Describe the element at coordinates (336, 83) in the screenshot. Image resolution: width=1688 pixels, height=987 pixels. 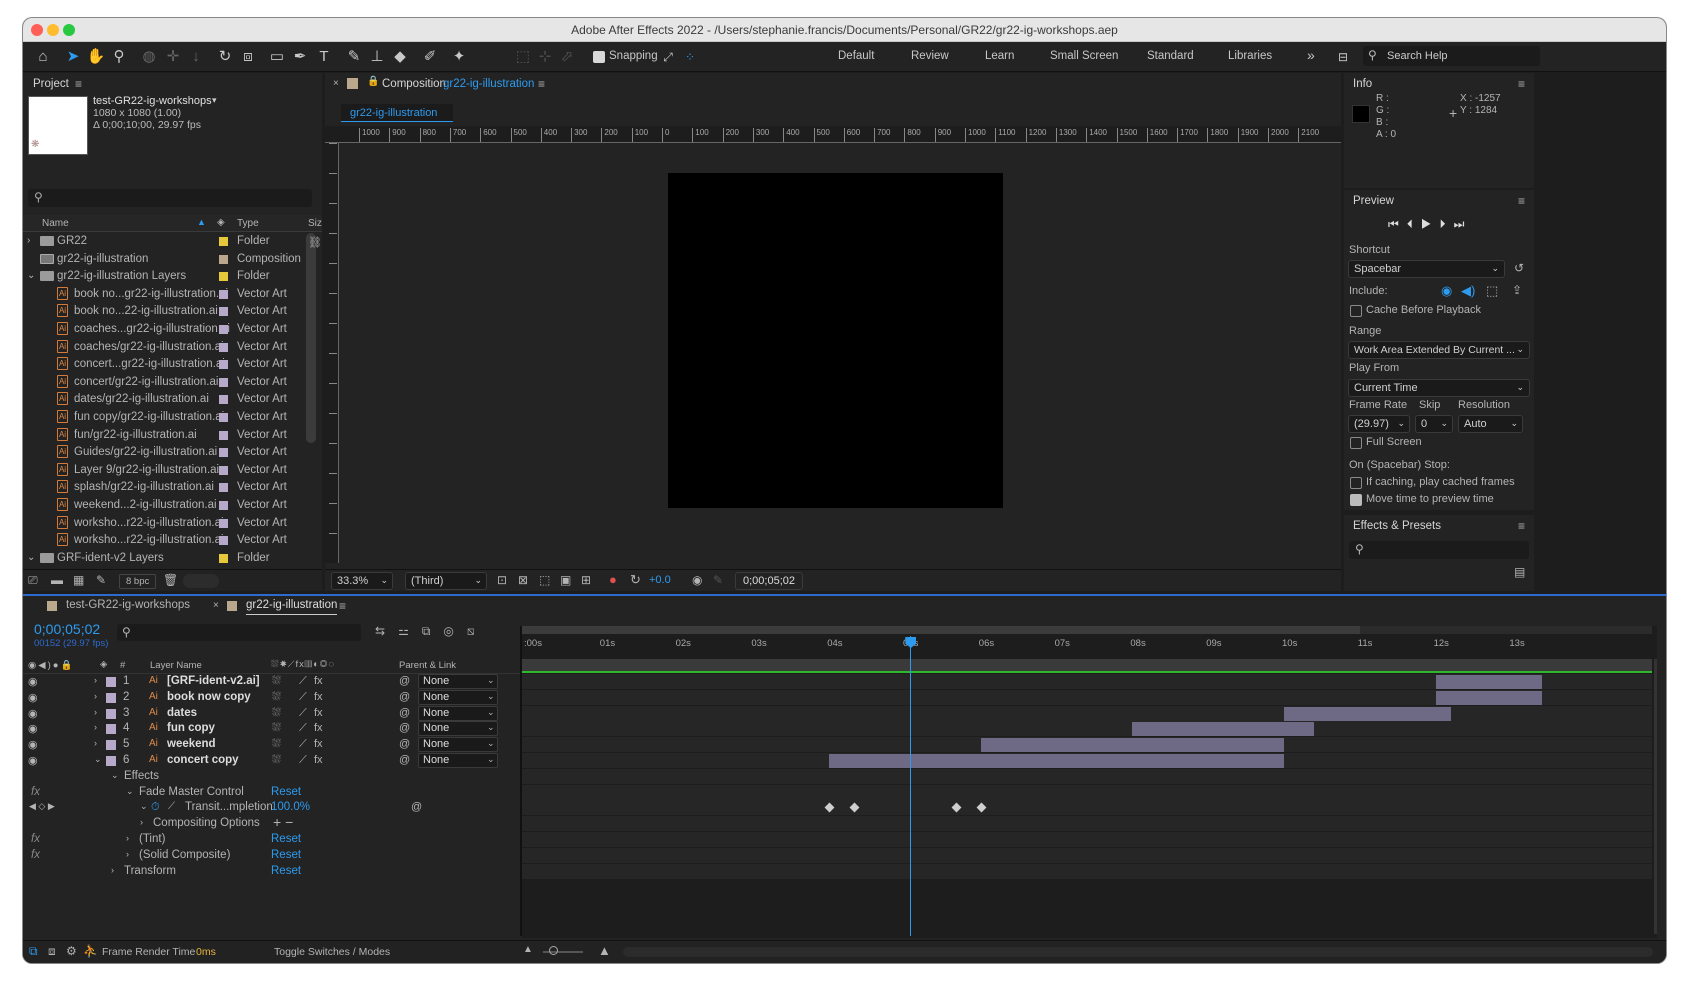
I see `close-panel-icon: ×` at that location.